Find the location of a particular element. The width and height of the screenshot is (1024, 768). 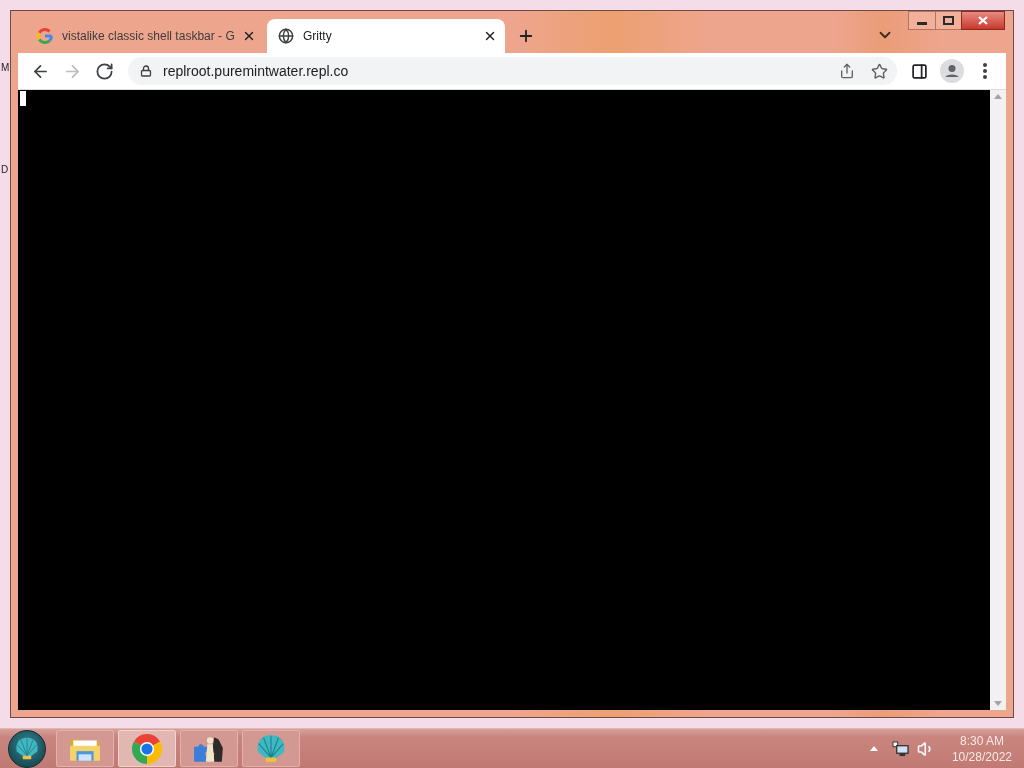

close-window-button is located at coordinates (983, 20).